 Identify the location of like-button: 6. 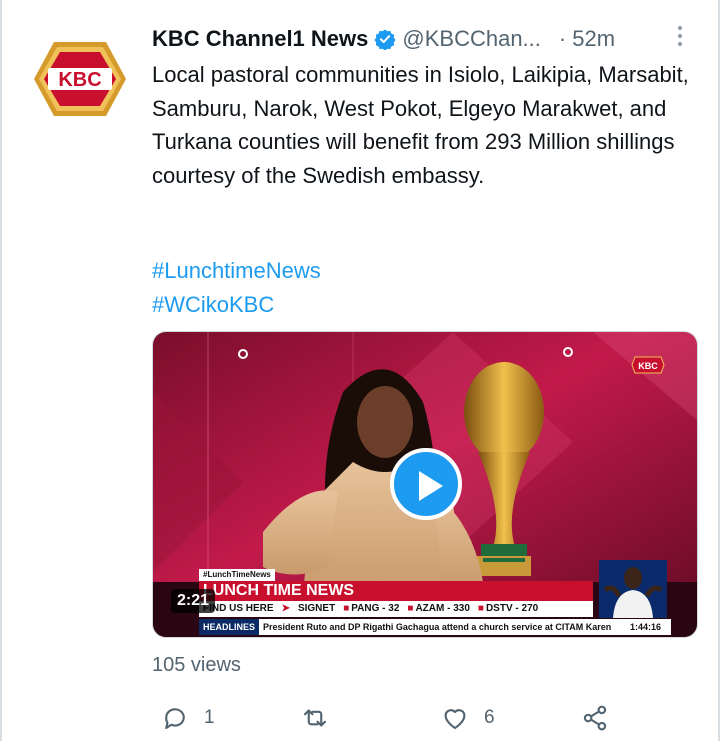
(467, 718).